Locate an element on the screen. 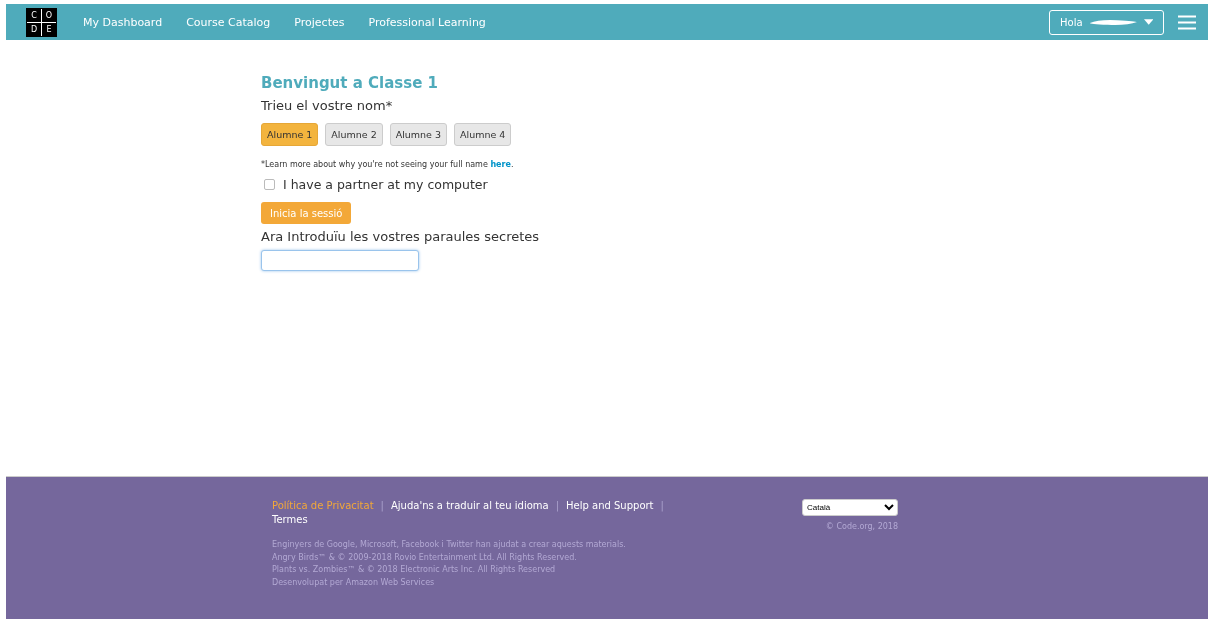  name-button: Alumne 4 is located at coordinates (483, 134).